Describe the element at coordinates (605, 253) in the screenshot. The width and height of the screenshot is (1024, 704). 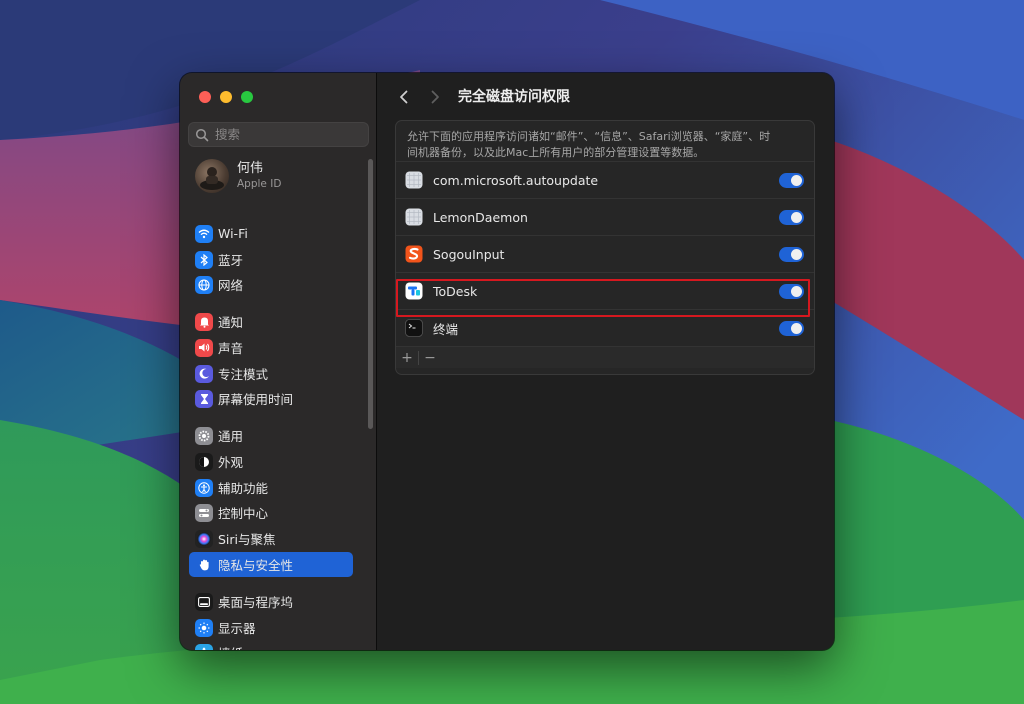
I see `app-row: SogouInput` at that location.